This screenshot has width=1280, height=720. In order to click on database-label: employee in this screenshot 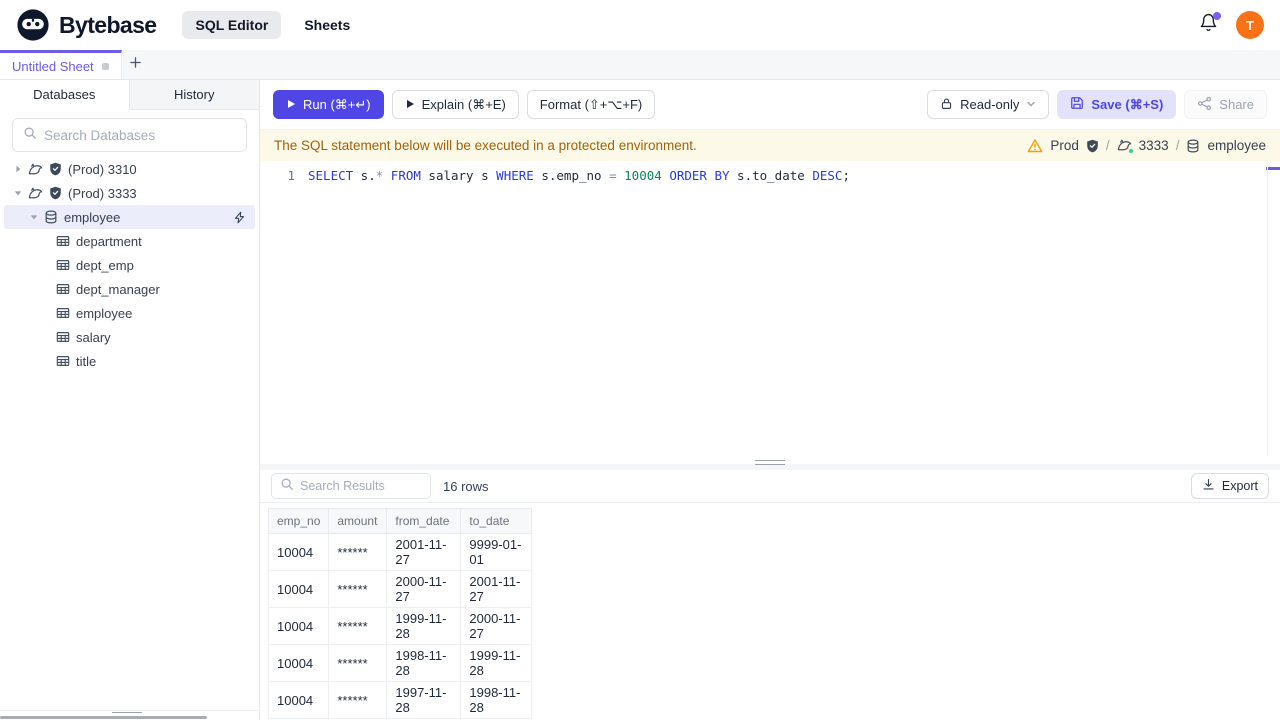, I will do `click(1236, 145)`.